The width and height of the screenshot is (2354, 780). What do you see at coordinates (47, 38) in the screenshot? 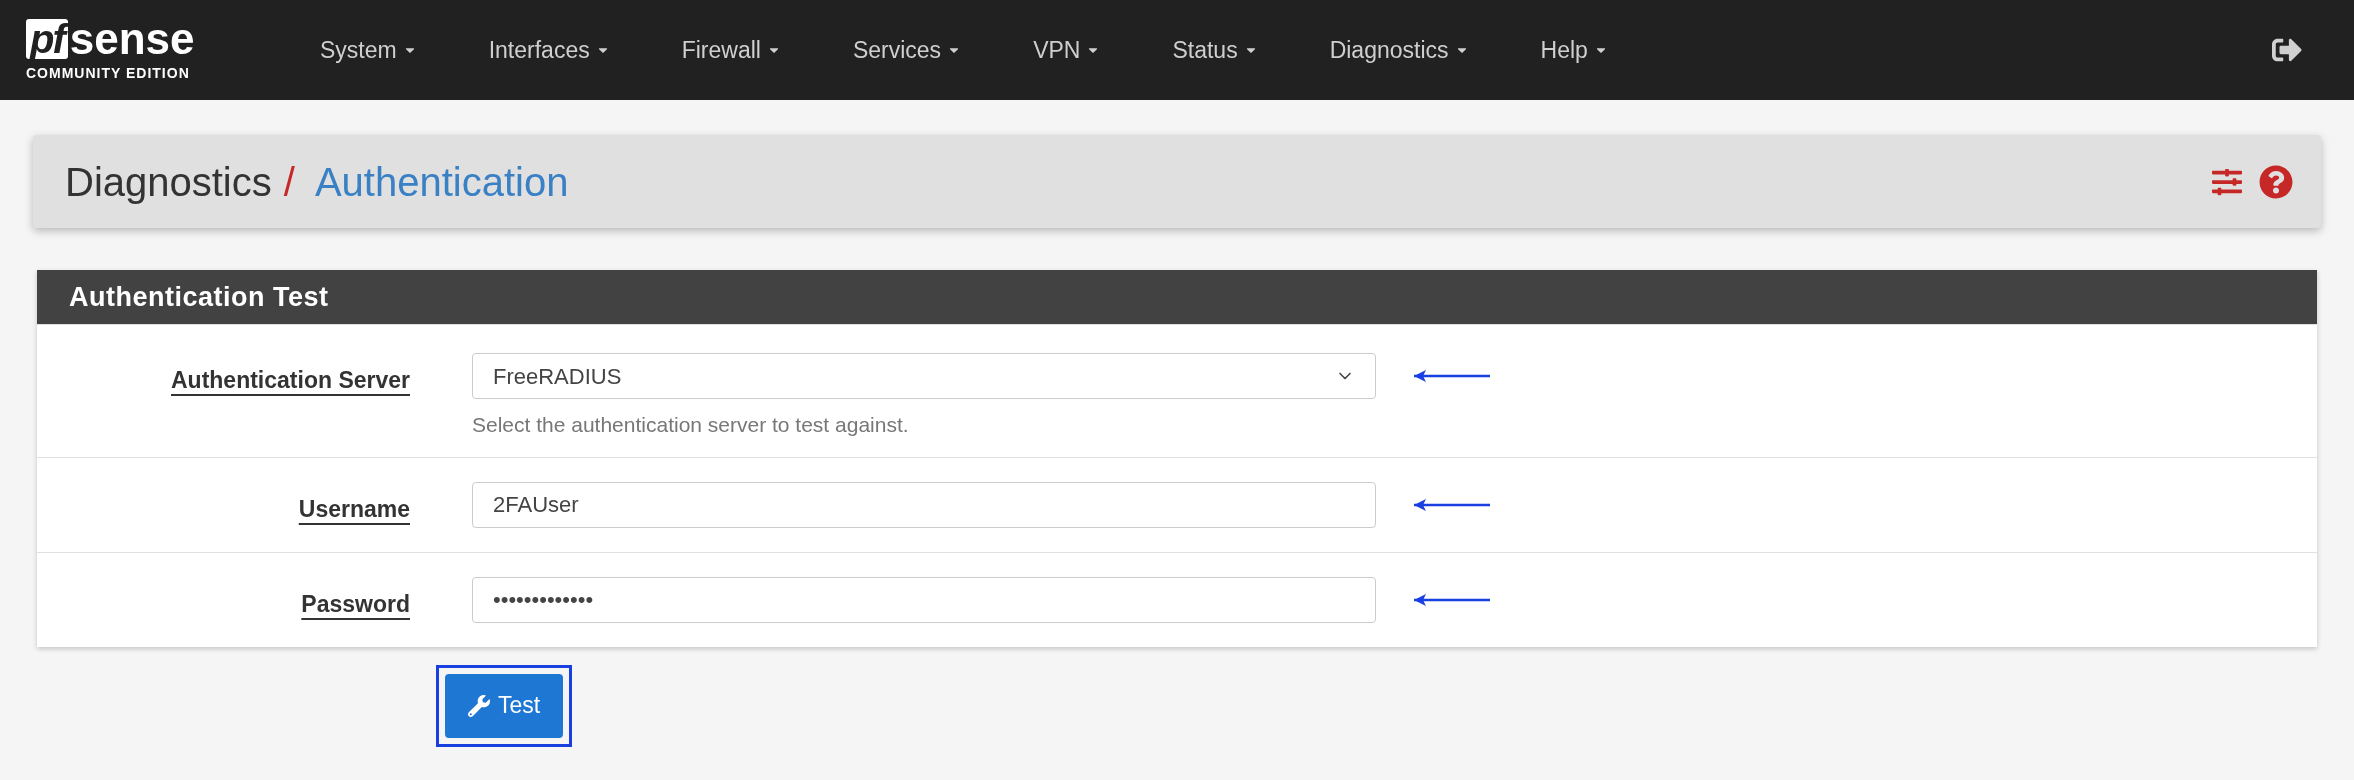
I see `logo-mark: pf` at bounding box center [47, 38].